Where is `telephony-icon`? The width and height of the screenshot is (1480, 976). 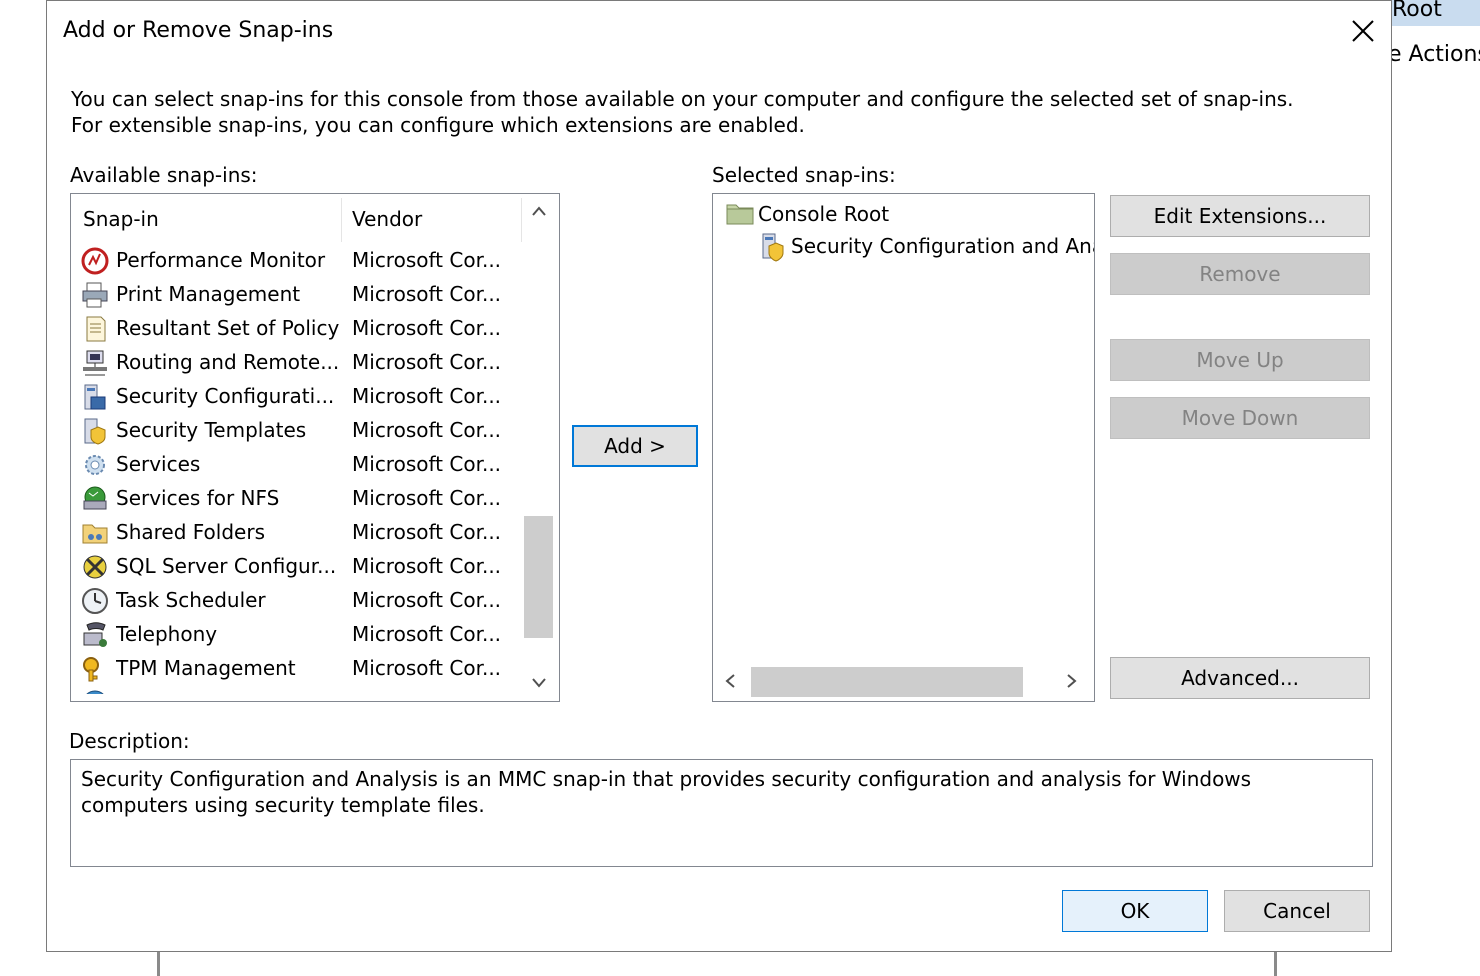
telephony-icon is located at coordinates (95, 634).